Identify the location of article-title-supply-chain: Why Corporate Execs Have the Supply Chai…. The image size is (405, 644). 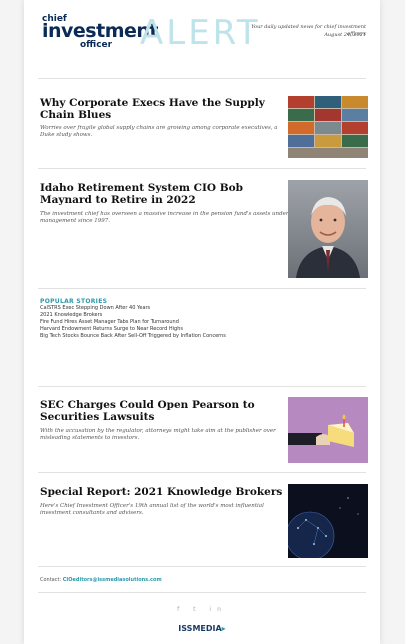
(165, 109).